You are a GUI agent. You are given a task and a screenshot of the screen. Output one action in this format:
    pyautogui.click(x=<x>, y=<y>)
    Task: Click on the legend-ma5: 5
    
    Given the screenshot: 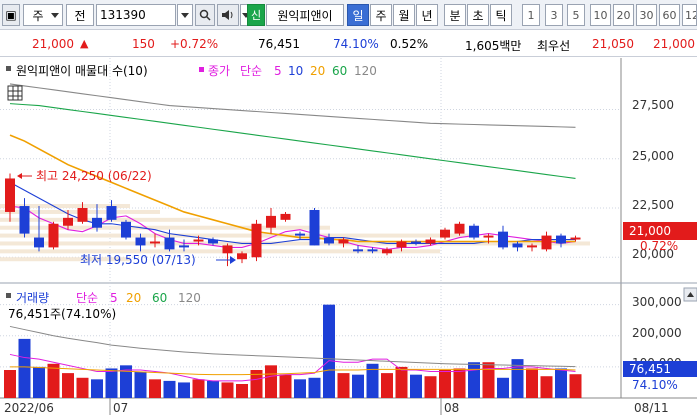 What is the action you would take?
    pyautogui.click(x=278, y=71)
    